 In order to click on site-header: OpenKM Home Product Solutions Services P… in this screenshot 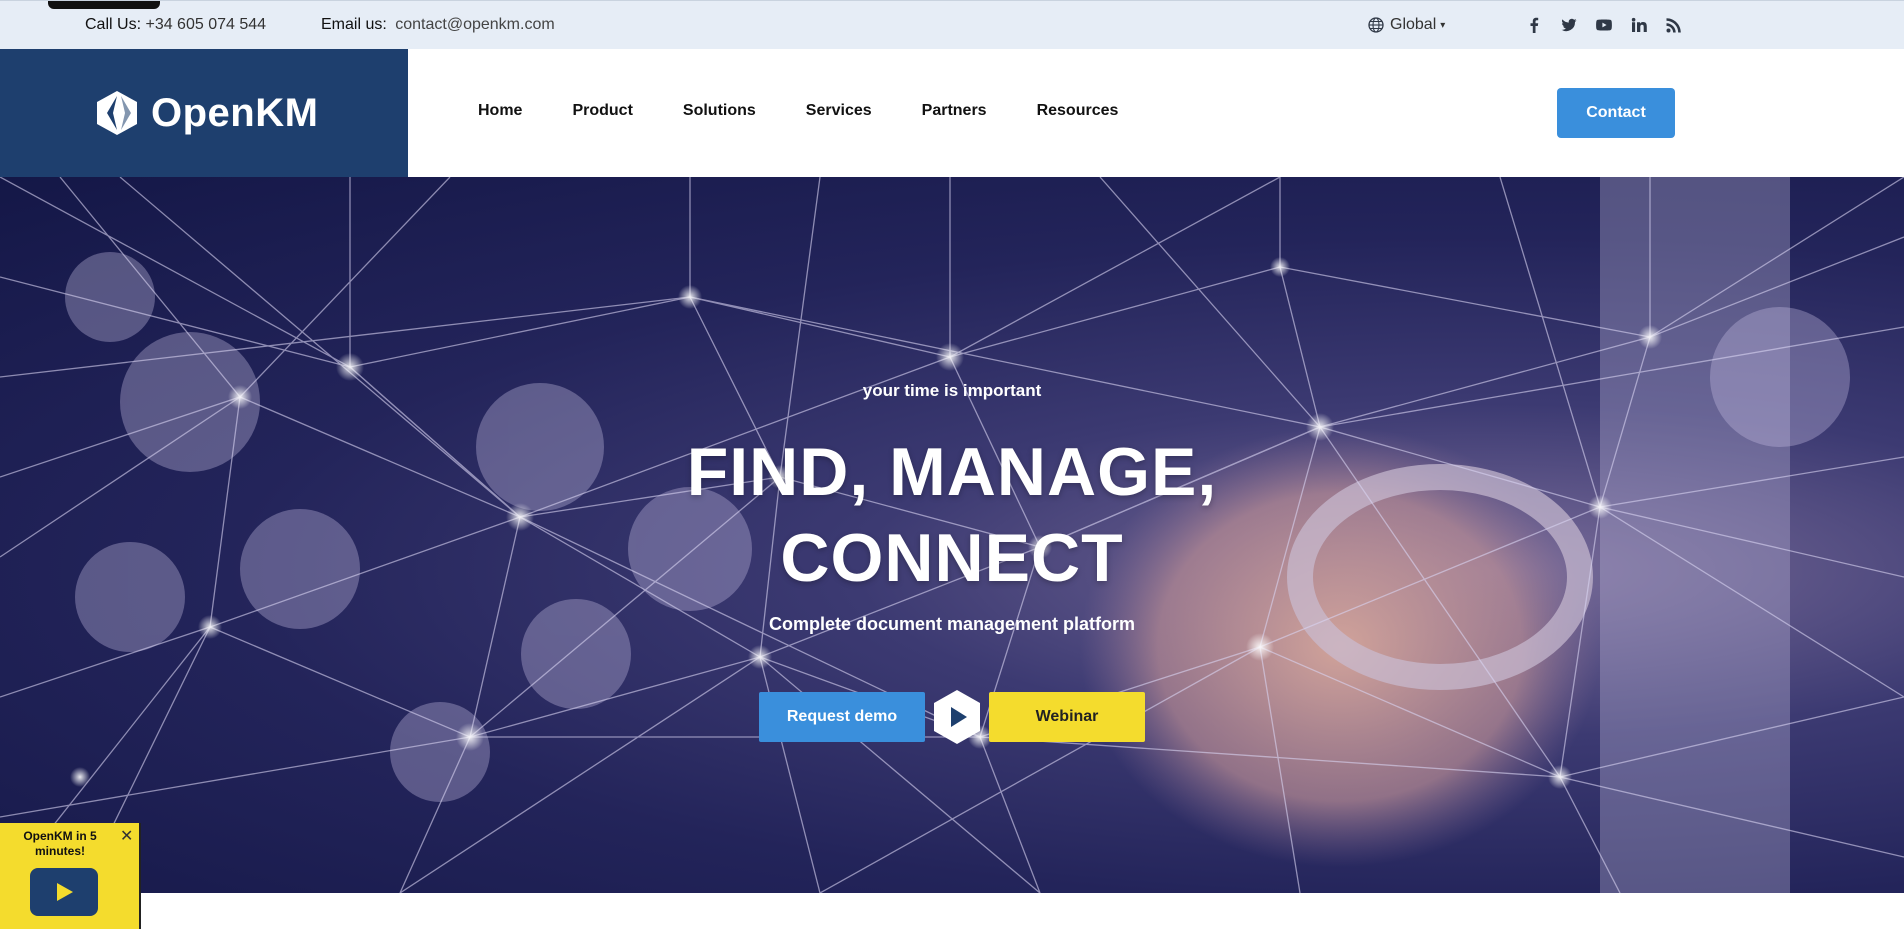, I will do `click(952, 113)`.